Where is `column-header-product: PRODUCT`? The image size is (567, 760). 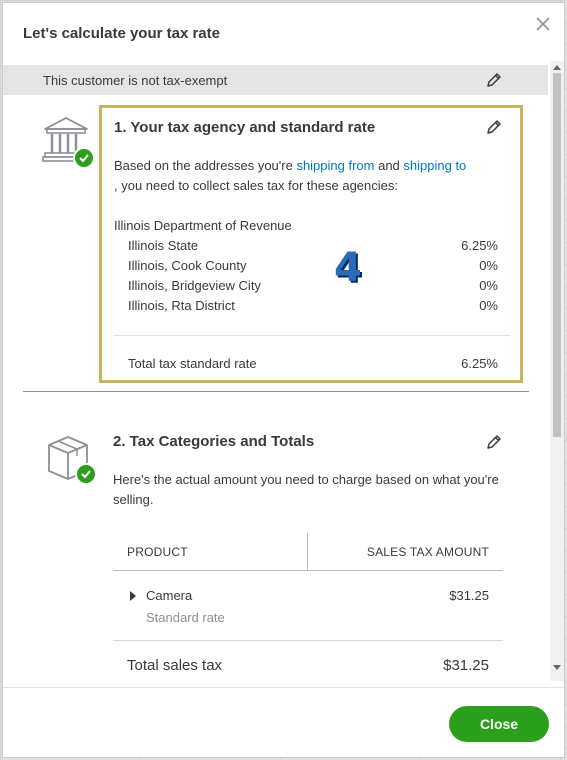 column-header-product: PRODUCT is located at coordinates (157, 552).